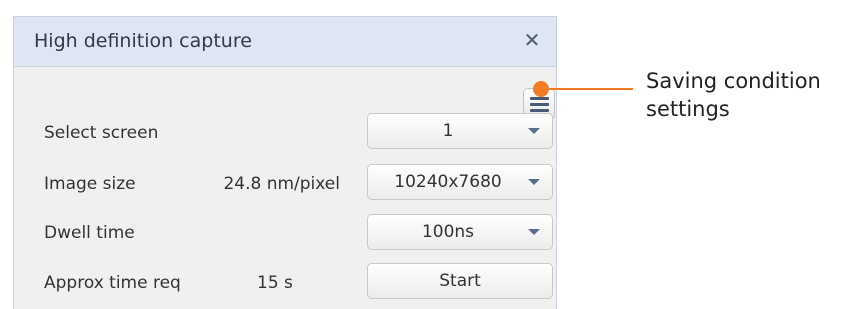 This screenshot has height=309, width=845. I want to click on callout-line-1: Saving condition, so click(733, 81).